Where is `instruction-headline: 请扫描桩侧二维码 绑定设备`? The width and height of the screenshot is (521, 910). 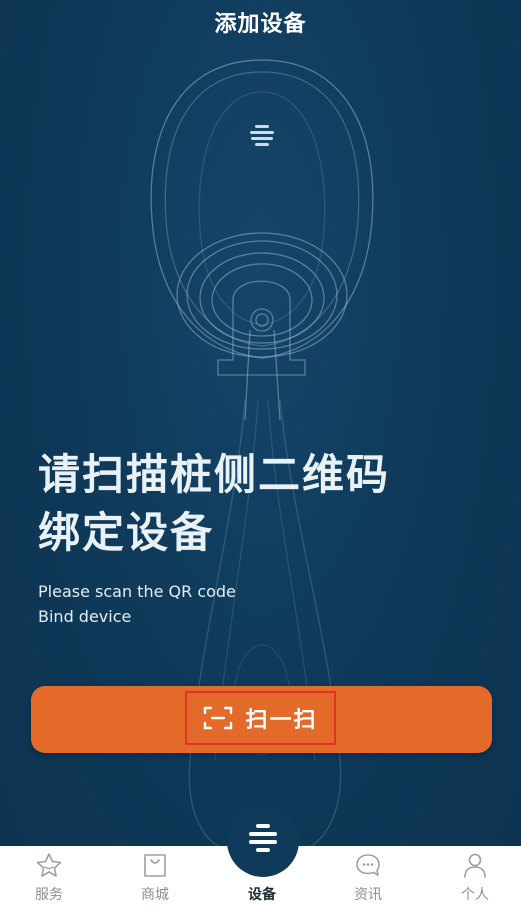
instruction-headline: 请扫描桩侧二维码 绑定设备 is located at coordinates (214, 504).